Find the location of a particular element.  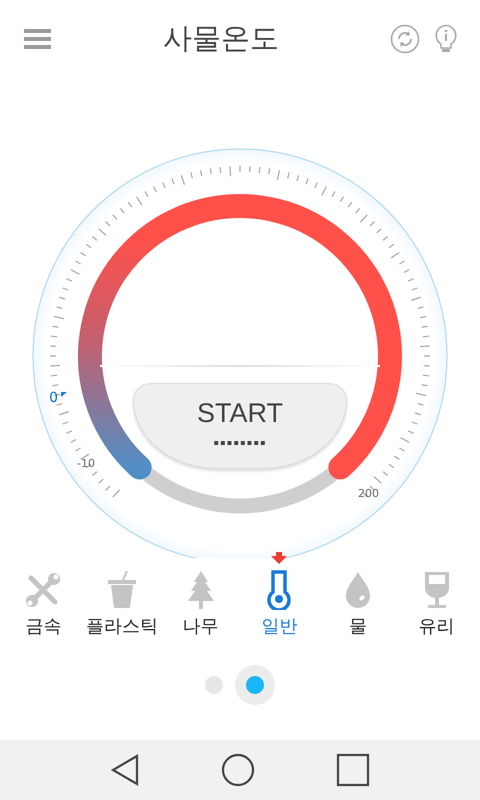

material-tab: 물 is located at coordinates (358, 600).